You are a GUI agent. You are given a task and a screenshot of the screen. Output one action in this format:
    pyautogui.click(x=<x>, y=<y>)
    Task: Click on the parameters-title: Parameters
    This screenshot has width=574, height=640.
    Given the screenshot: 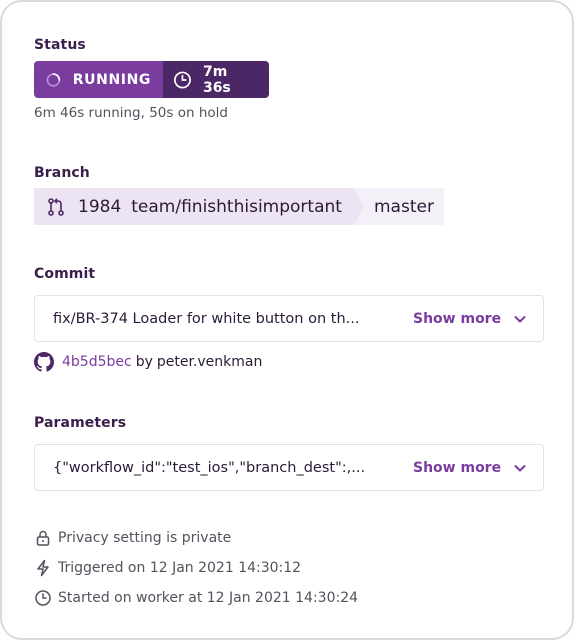 What is the action you would take?
    pyautogui.click(x=80, y=423)
    